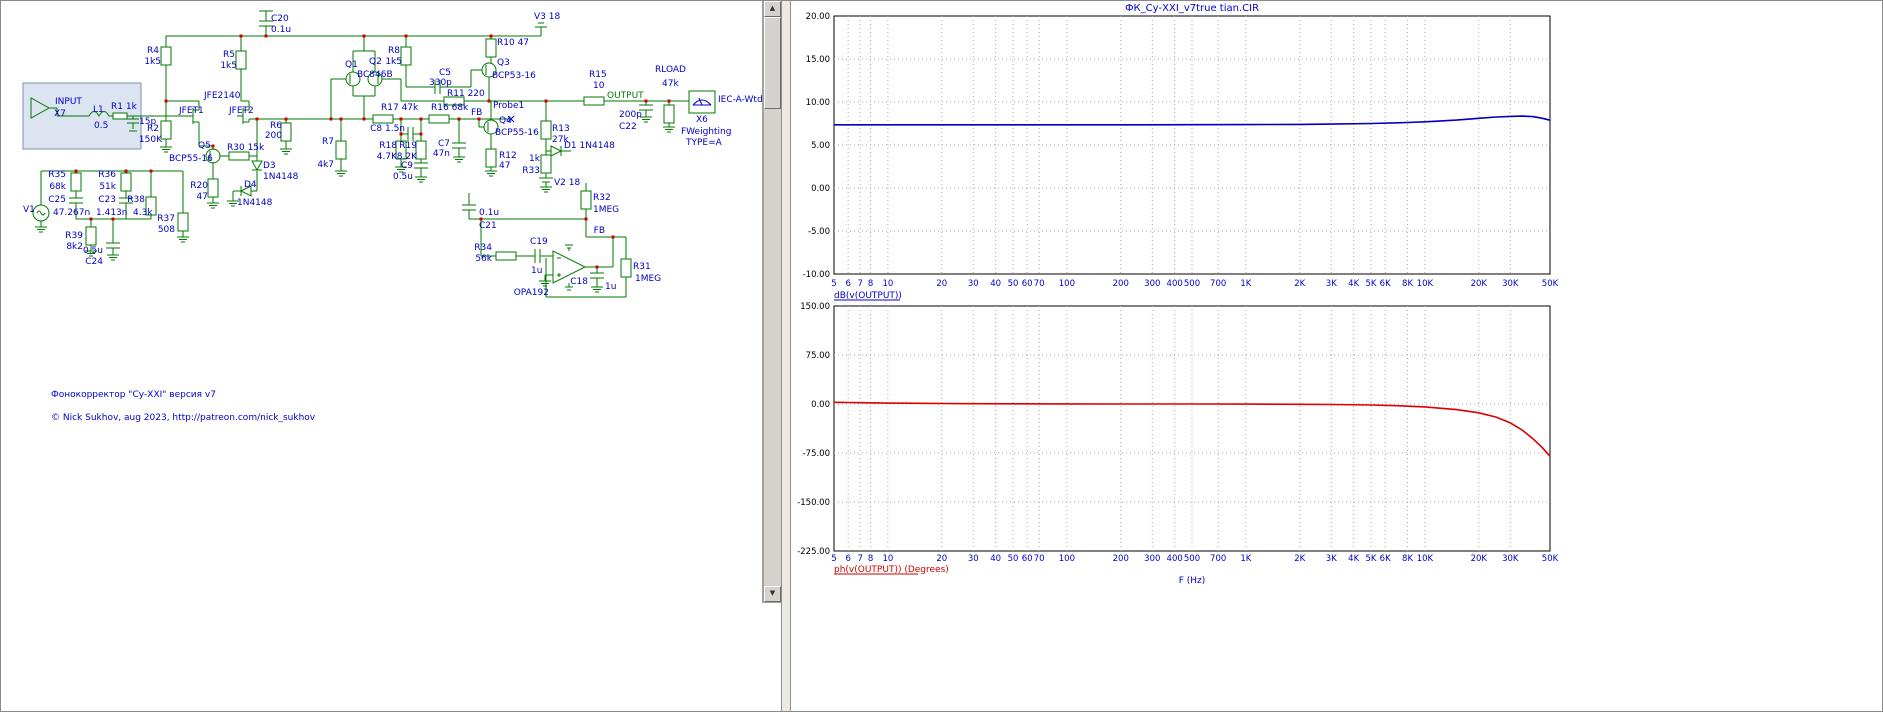 The width and height of the screenshot is (1883, 712). Describe the element at coordinates (60, 114) in the screenshot. I see `schematic-label: X7` at that location.